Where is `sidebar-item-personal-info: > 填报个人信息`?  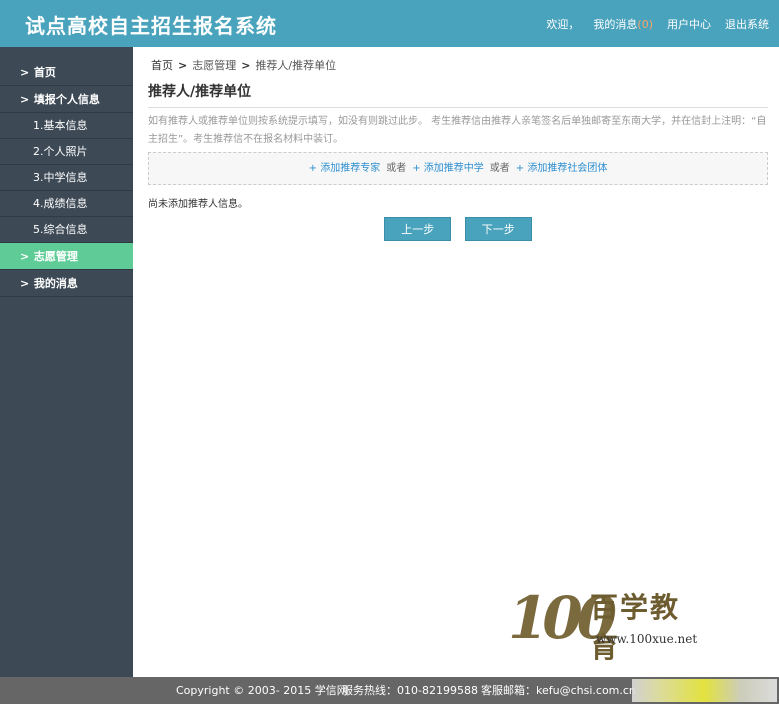 sidebar-item-personal-info: > 填报个人信息 is located at coordinates (66, 99).